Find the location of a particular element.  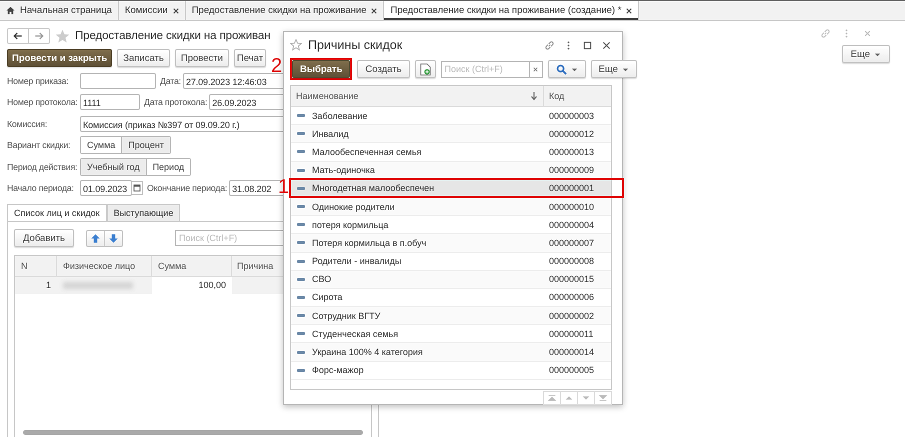

table-cell-text: 000000011 is located at coordinates (571, 333).